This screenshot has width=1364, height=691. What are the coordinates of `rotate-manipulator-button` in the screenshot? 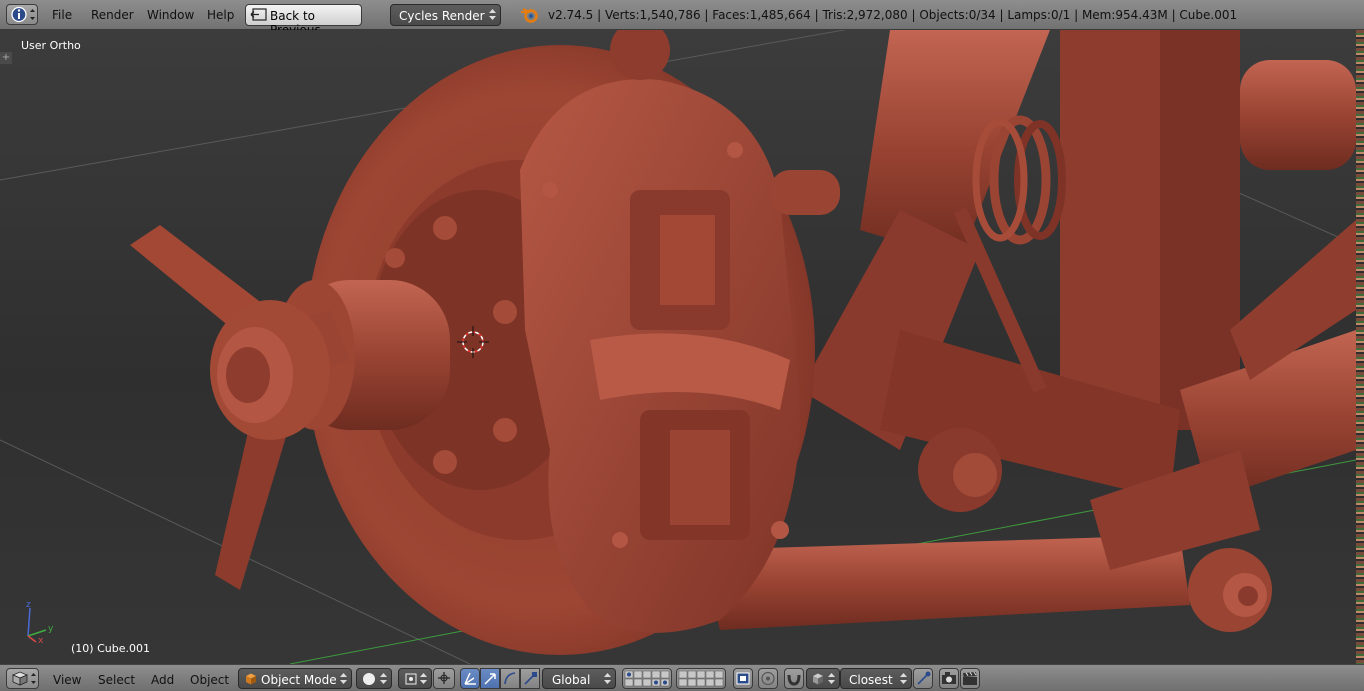 It's located at (510, 678).